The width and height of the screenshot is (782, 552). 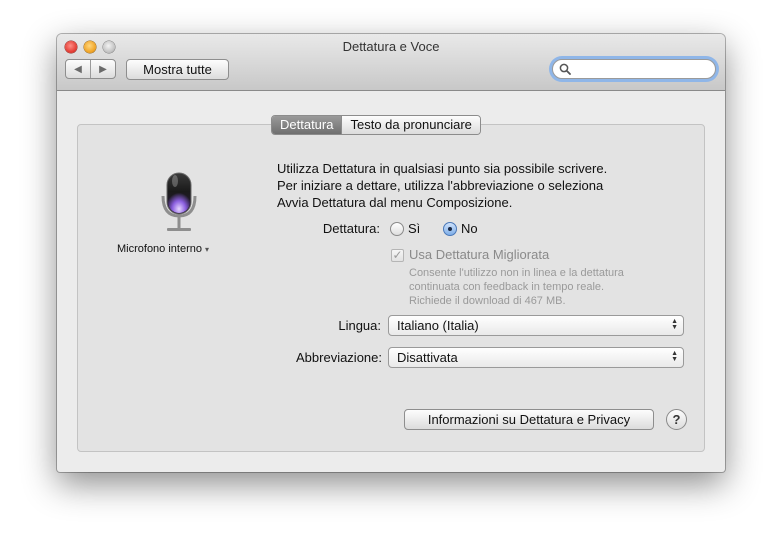 What do you see at coordinates (397, 255) in the screenshot?
I see `enhanced-dictation-checkbox: ✓` at bounding box center [397, 255].